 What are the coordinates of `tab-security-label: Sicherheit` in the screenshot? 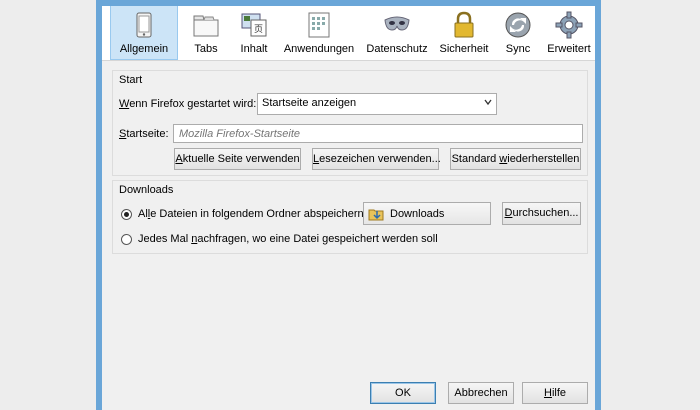 It's located at (464, 49).